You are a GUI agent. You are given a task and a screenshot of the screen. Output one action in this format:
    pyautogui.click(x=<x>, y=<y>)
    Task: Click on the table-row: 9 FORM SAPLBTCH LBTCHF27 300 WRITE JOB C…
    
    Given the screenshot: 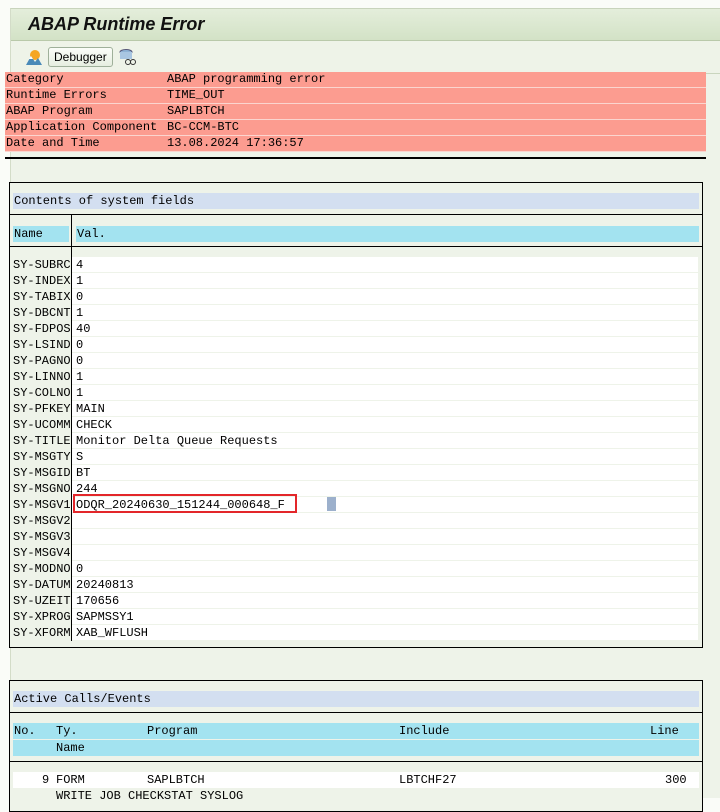 What is the action you would take?
    pyautogui.click(x=356, y=788)
    